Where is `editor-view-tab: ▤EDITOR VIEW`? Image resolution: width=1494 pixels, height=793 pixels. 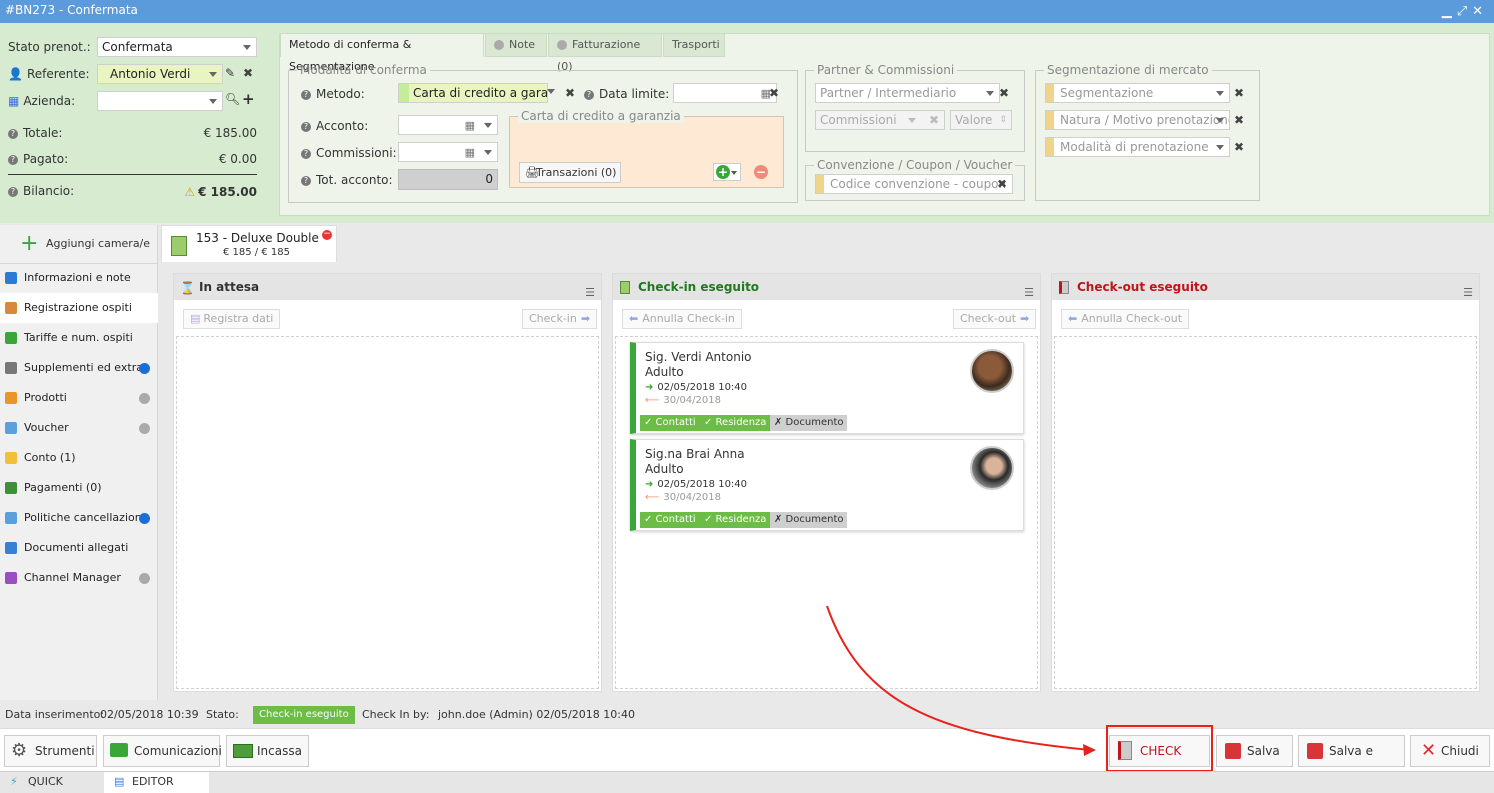
editor-view-tab: ▤EDITOR VIEW is located at coordinates (156, 782).